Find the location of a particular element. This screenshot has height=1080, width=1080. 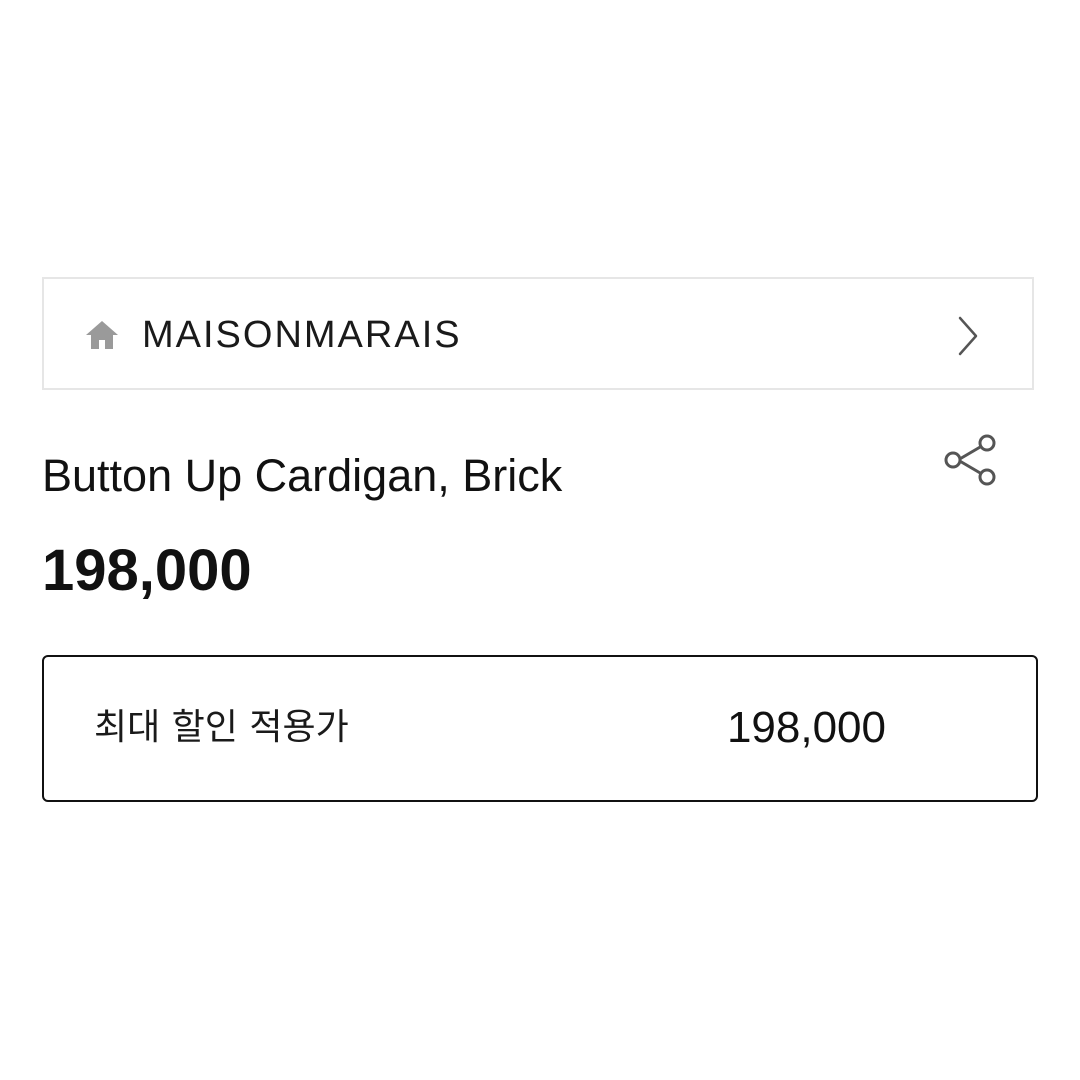

discount-label: 최대 할인 적용가 is located at coordinates (221, 727).